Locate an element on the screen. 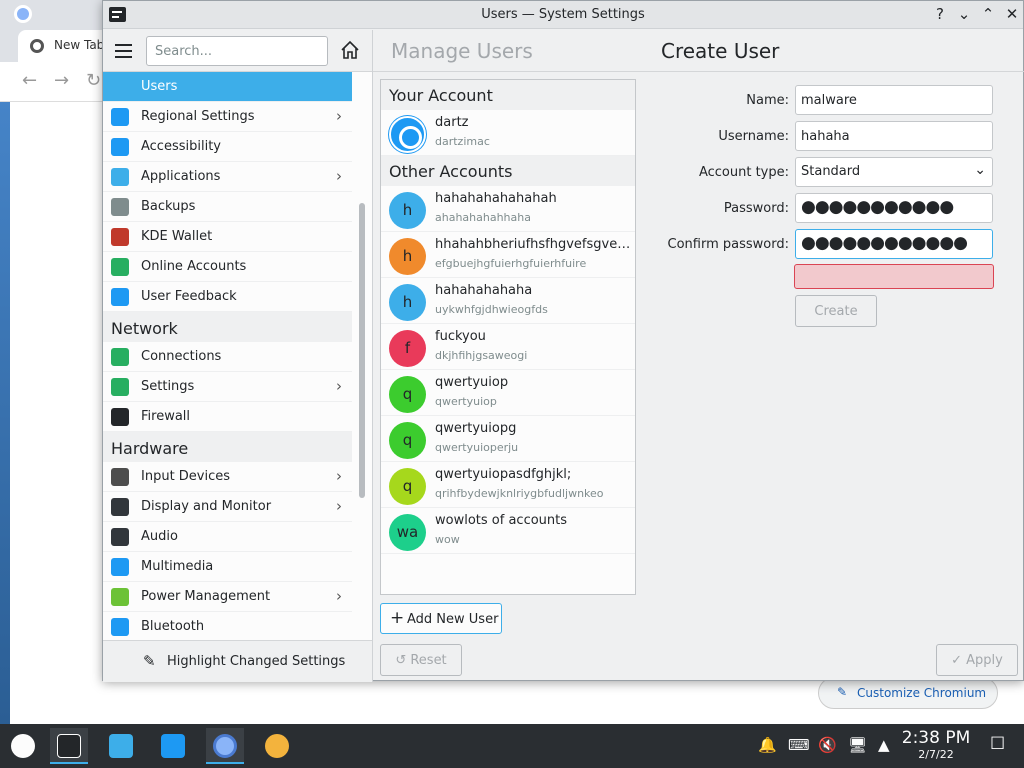 The image size is (1024, 768). section-network: Network is located at coordinates (227, 327).